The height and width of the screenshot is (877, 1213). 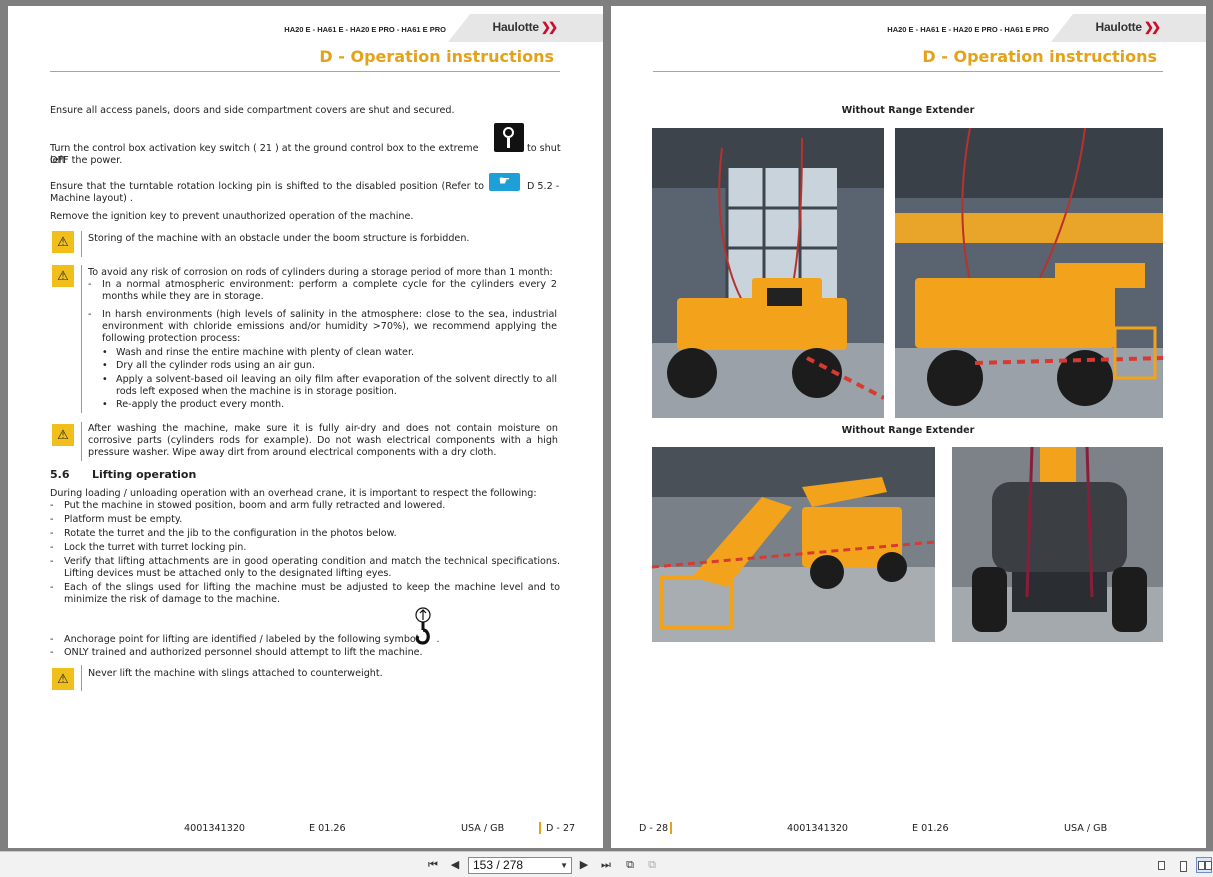 I want to click on photo-caption-2: Without Range Extender, so click(x=908, y=430).